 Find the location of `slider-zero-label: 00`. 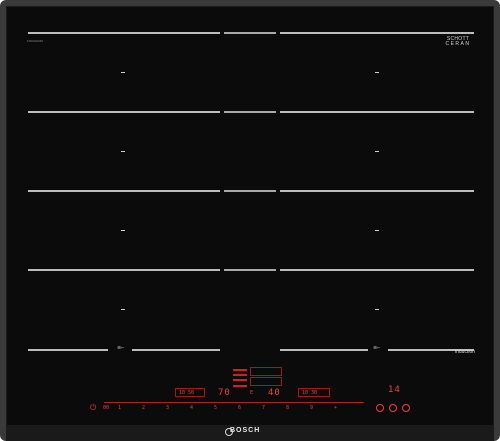

slider-zero-label: 00 is located at coordinates (106, 408).